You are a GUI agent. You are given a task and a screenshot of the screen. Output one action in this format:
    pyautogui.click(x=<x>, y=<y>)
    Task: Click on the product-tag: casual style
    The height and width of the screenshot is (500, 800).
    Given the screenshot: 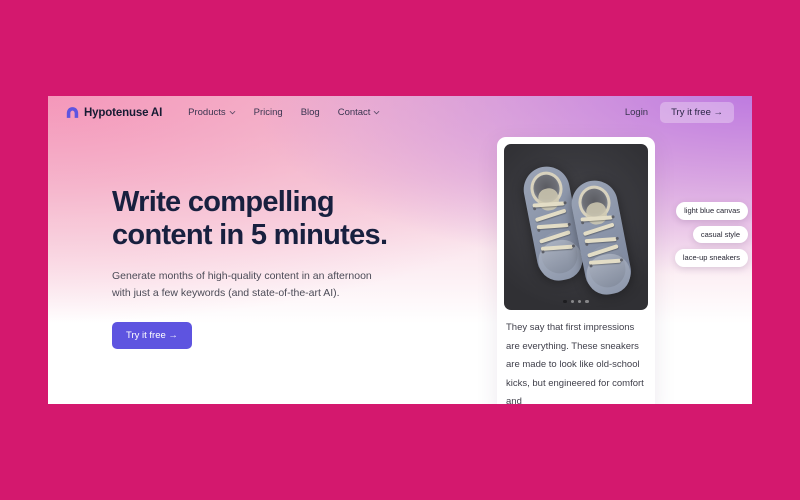 What is the action you would take?
    pyautogui.click(x=720, y=234)
    